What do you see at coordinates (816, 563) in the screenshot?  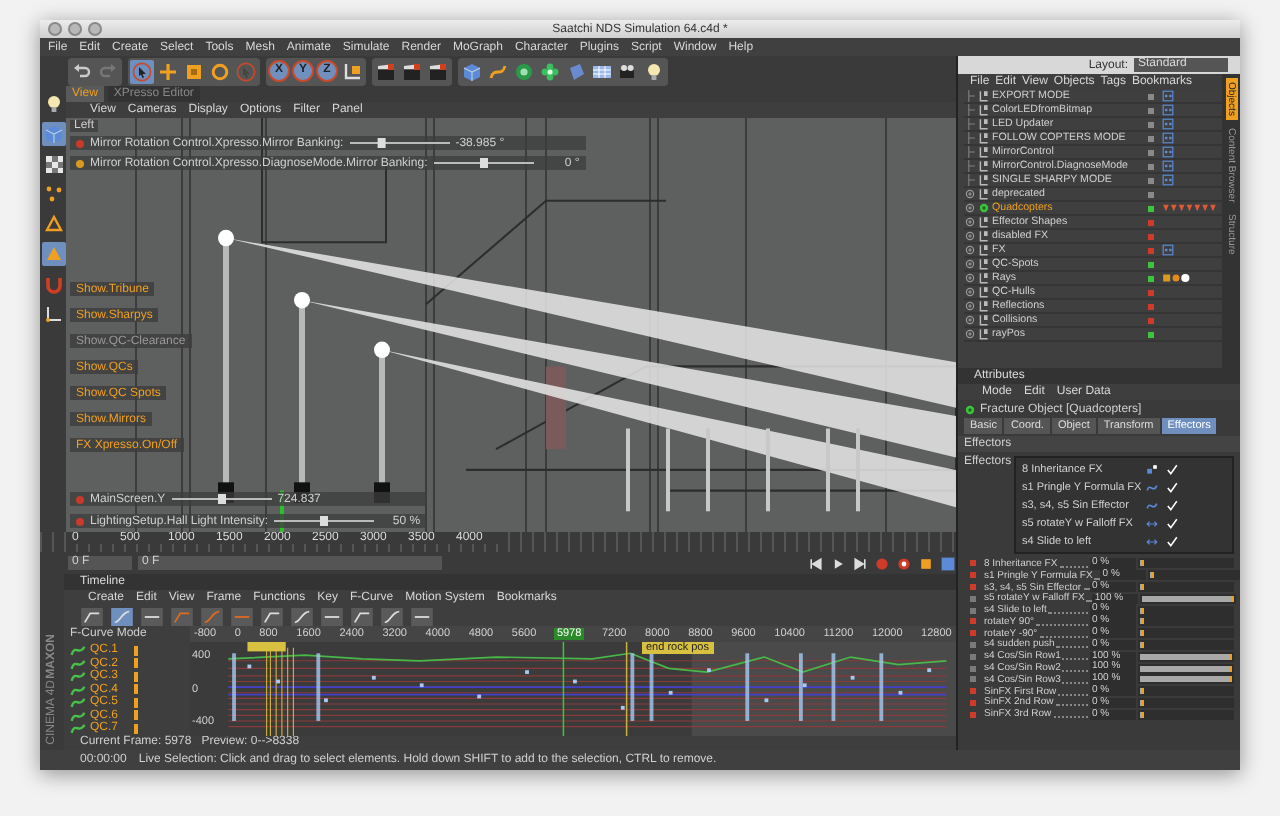 I see `skip-back-icon` at bounding box center [816, 563].